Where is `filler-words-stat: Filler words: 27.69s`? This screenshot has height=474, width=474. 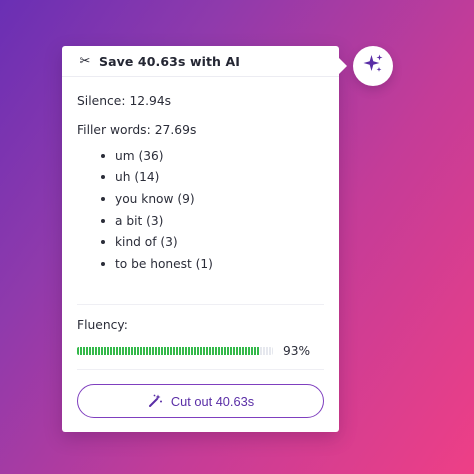 filler-words-stat: Filler words: 27.69s is located at coordinates (200, 130).